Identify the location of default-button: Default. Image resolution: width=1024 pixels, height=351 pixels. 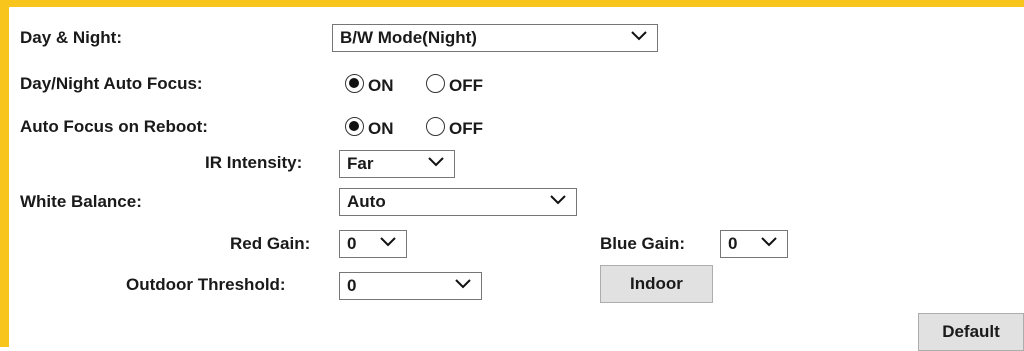
(971, 332).